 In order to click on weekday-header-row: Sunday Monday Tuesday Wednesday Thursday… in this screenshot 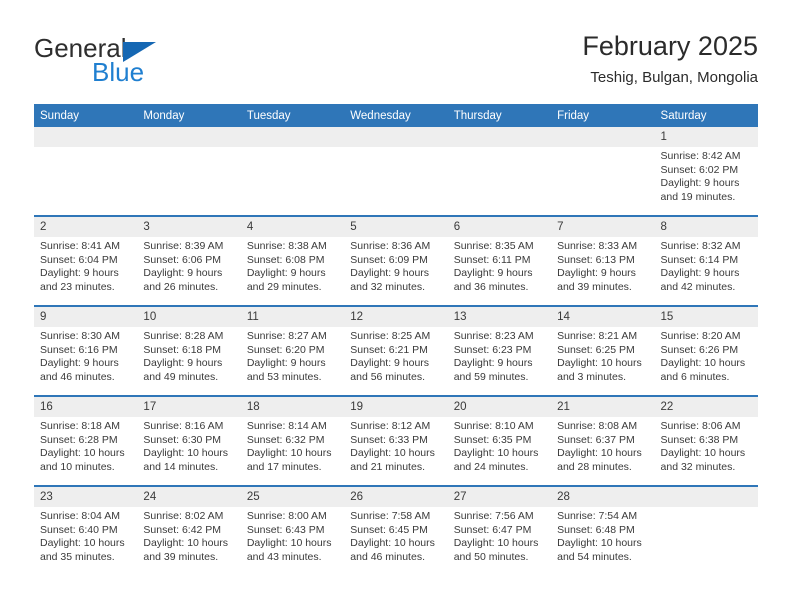, I will do `click(396, 115)`.